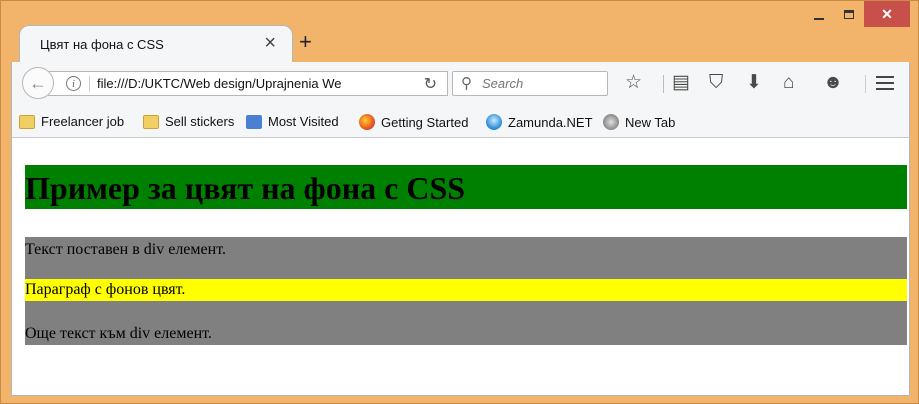 Image resolution: width=919 pixels, height=404 pixels. Describe the element at coordinates (503, 83) in the screenshot. I see `search-placeholder: Search` at that location.